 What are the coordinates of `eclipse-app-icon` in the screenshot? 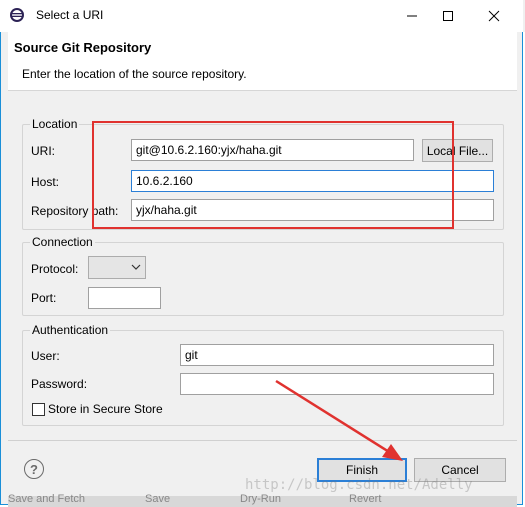 It's located at (17, 15).